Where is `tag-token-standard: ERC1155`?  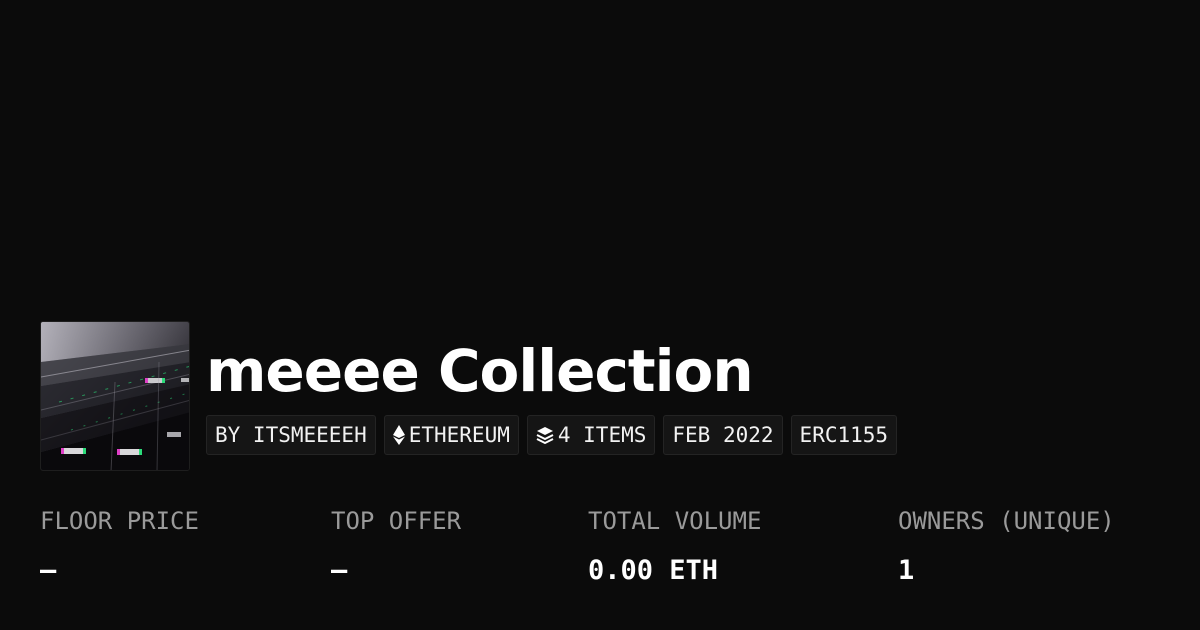 tag-token-standard: ERC1155 is located at coordinates (844, 435).